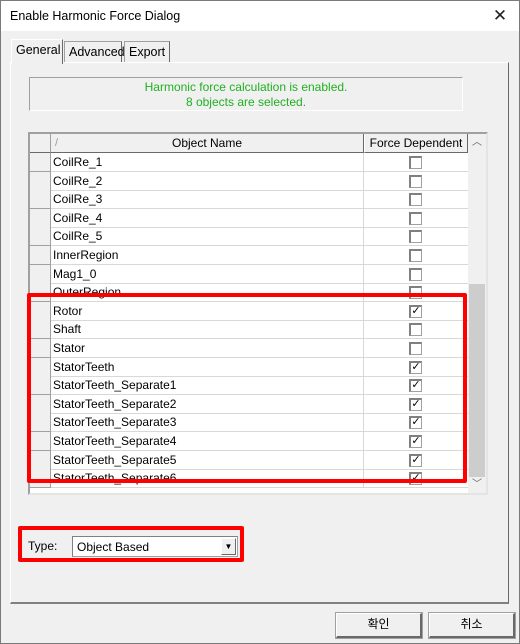  I want to click on column-header-object-name: / Object Name, so click(207, 143).